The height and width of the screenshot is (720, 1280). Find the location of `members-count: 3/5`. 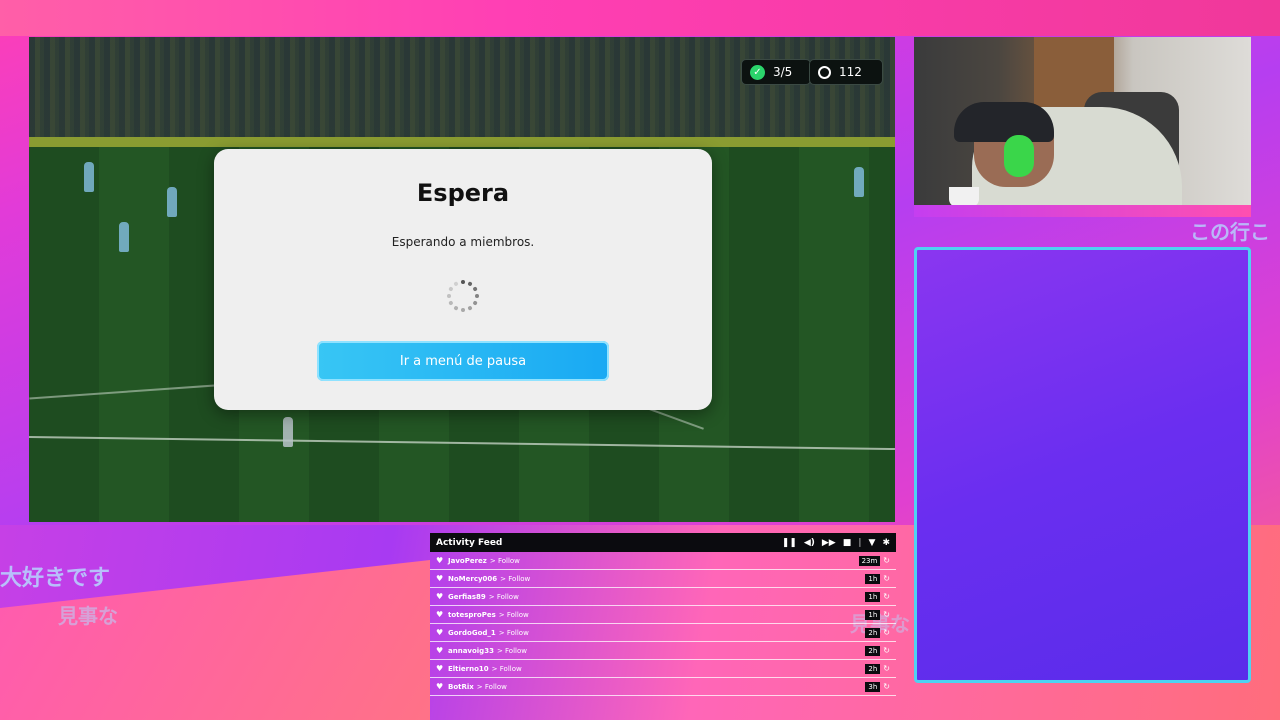

members-count: 3/5 is located at coordinates (783, 72).